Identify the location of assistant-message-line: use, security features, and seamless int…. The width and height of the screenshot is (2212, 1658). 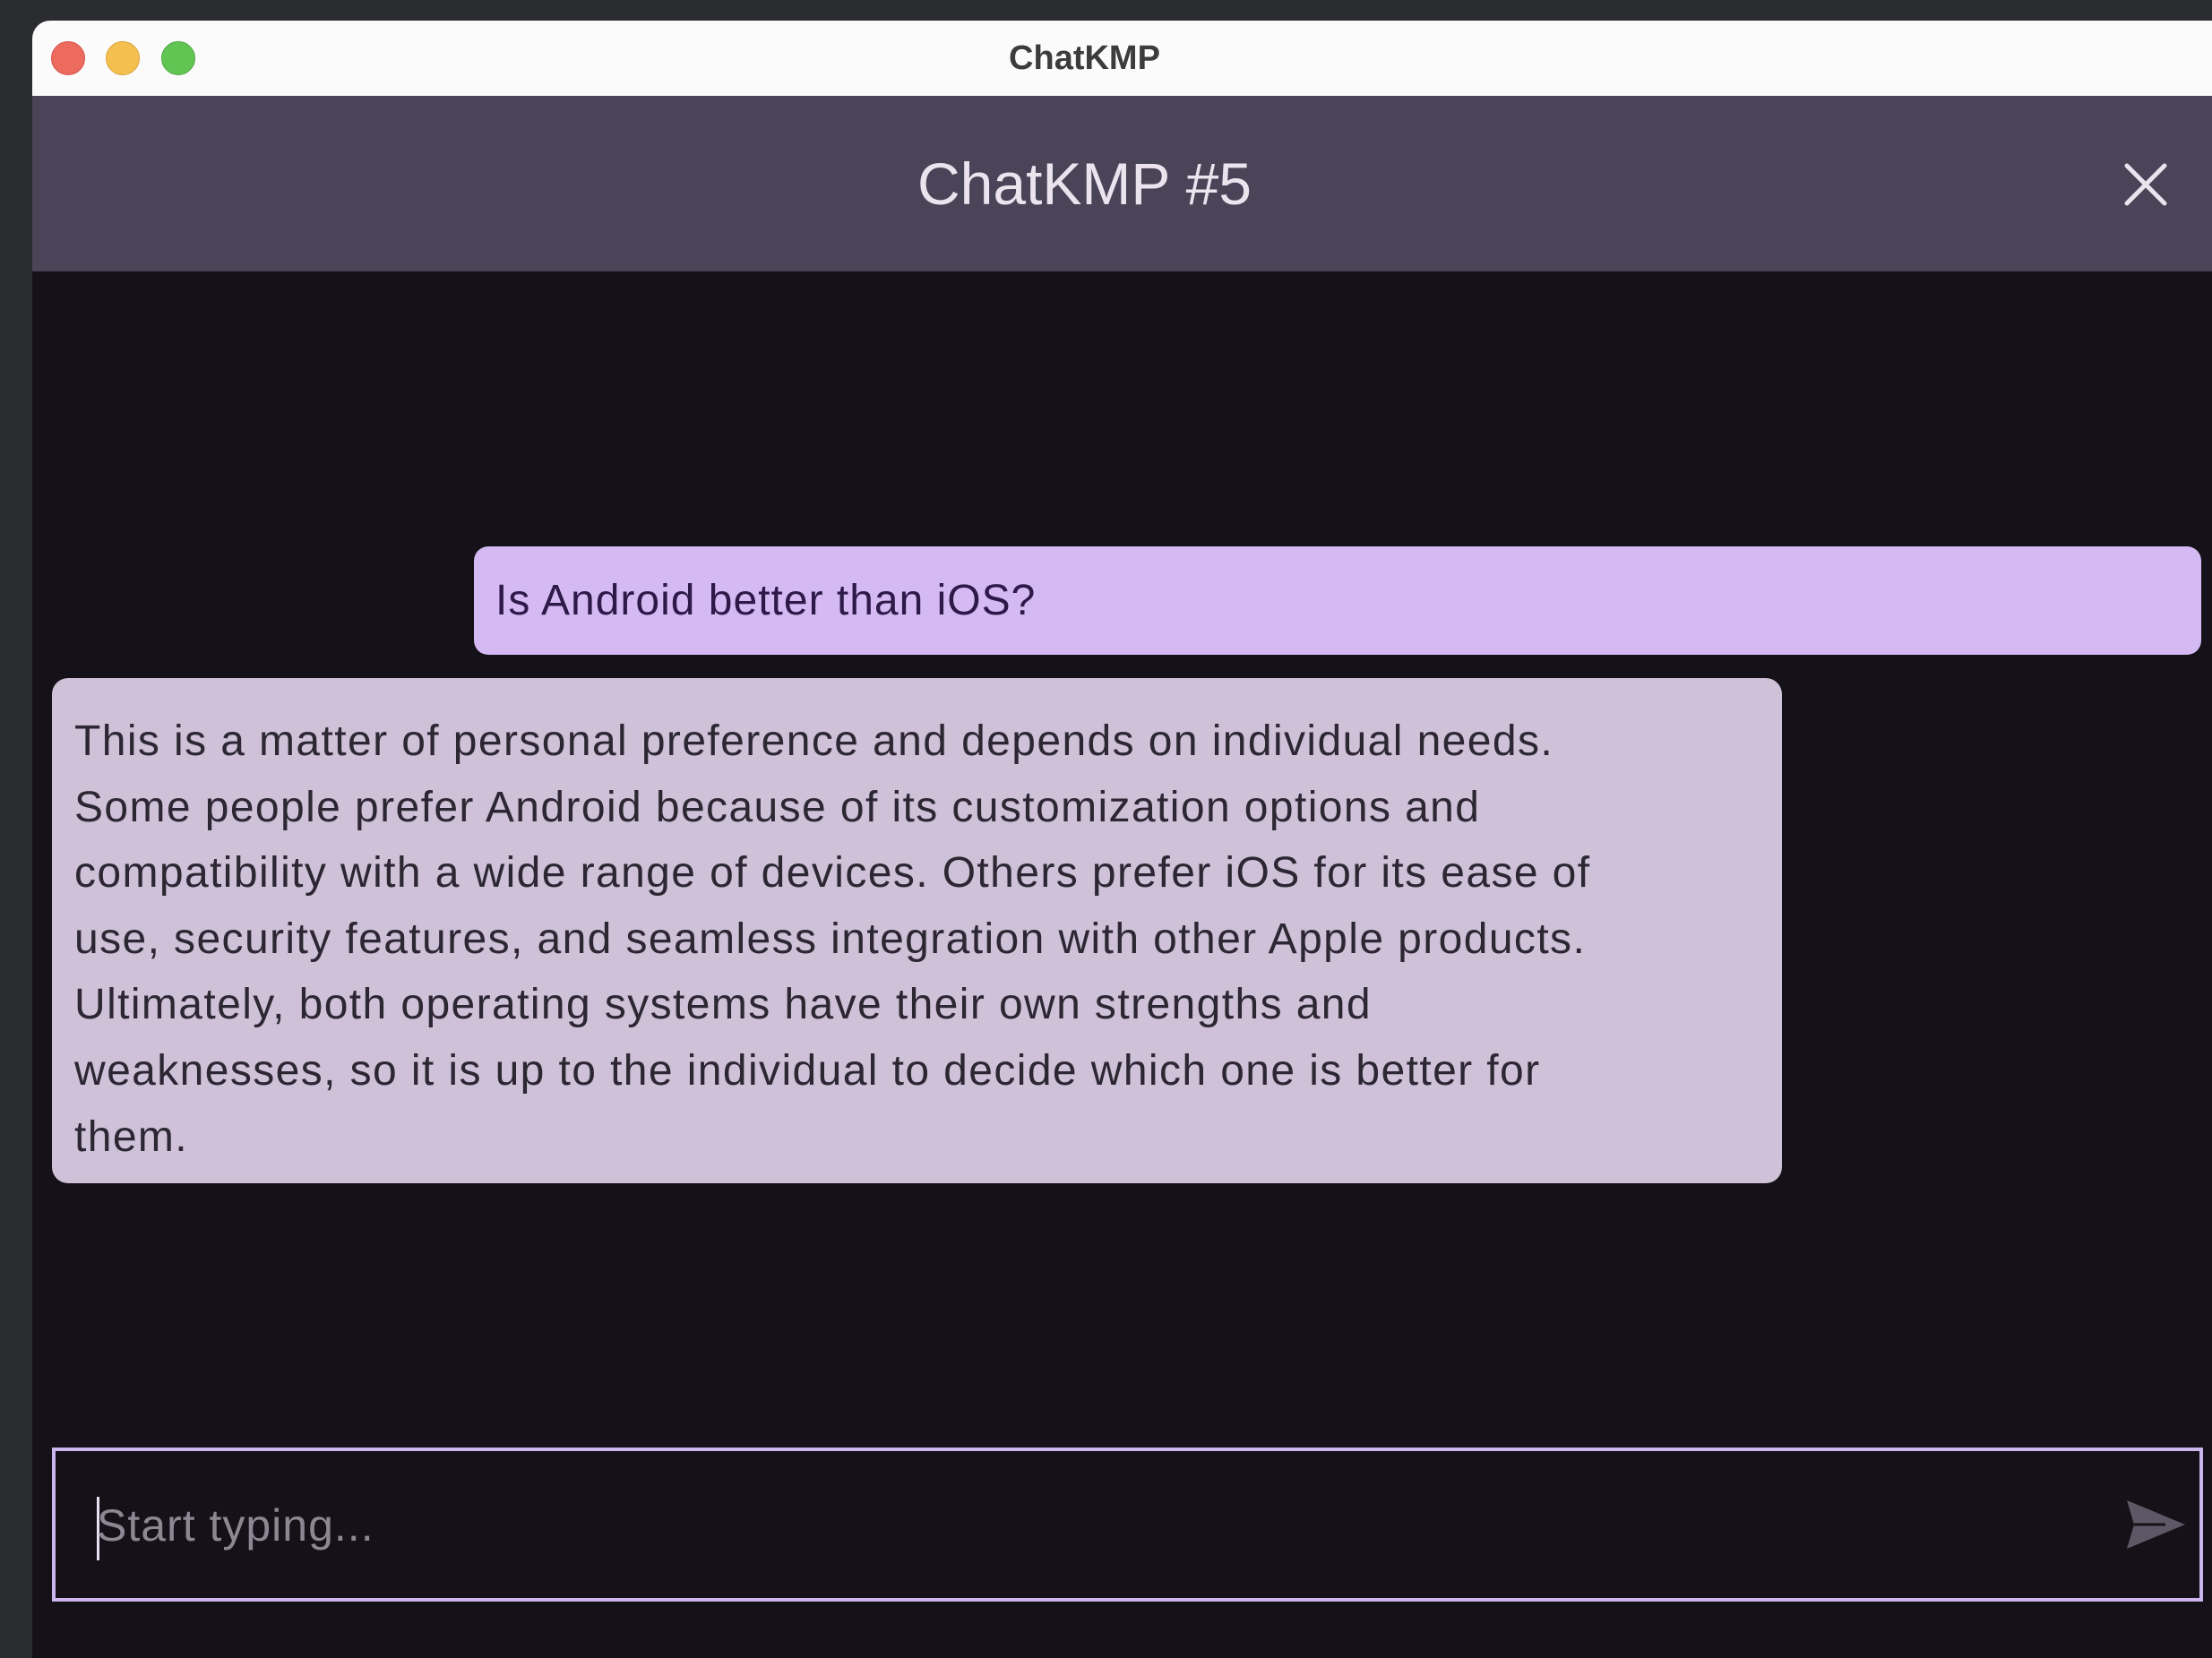
(830, 939).